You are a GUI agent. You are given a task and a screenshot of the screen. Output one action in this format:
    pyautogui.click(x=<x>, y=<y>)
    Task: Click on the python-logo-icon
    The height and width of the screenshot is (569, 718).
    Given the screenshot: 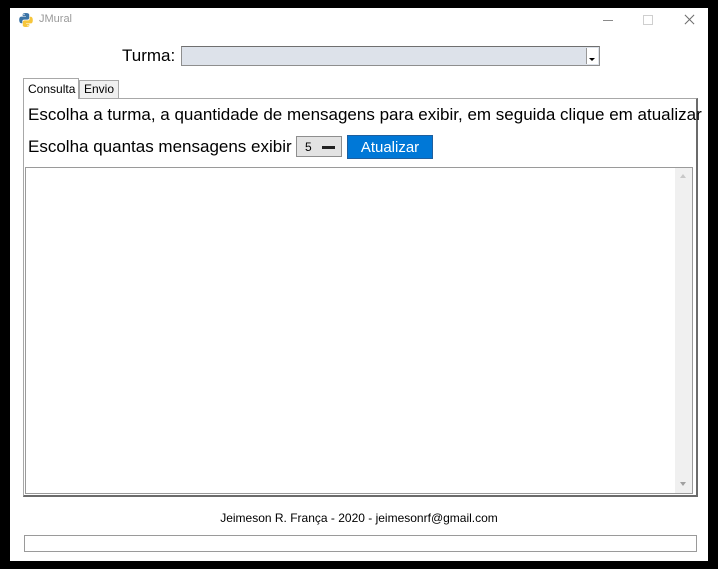 What is the action you would take?
    pyautogui.click(x=26, y=20)
    